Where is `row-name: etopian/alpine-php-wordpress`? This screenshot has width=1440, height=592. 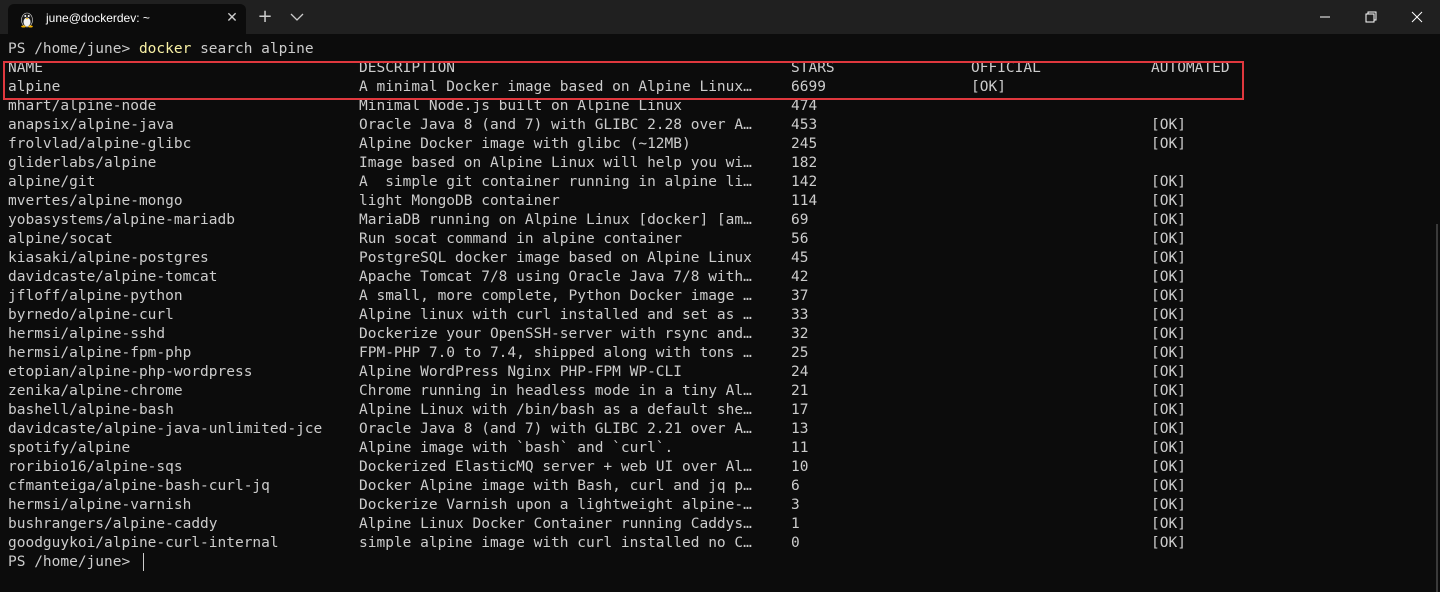
row-name: etopian/alpine-php-wordpress is located at coordinates (130, 372).